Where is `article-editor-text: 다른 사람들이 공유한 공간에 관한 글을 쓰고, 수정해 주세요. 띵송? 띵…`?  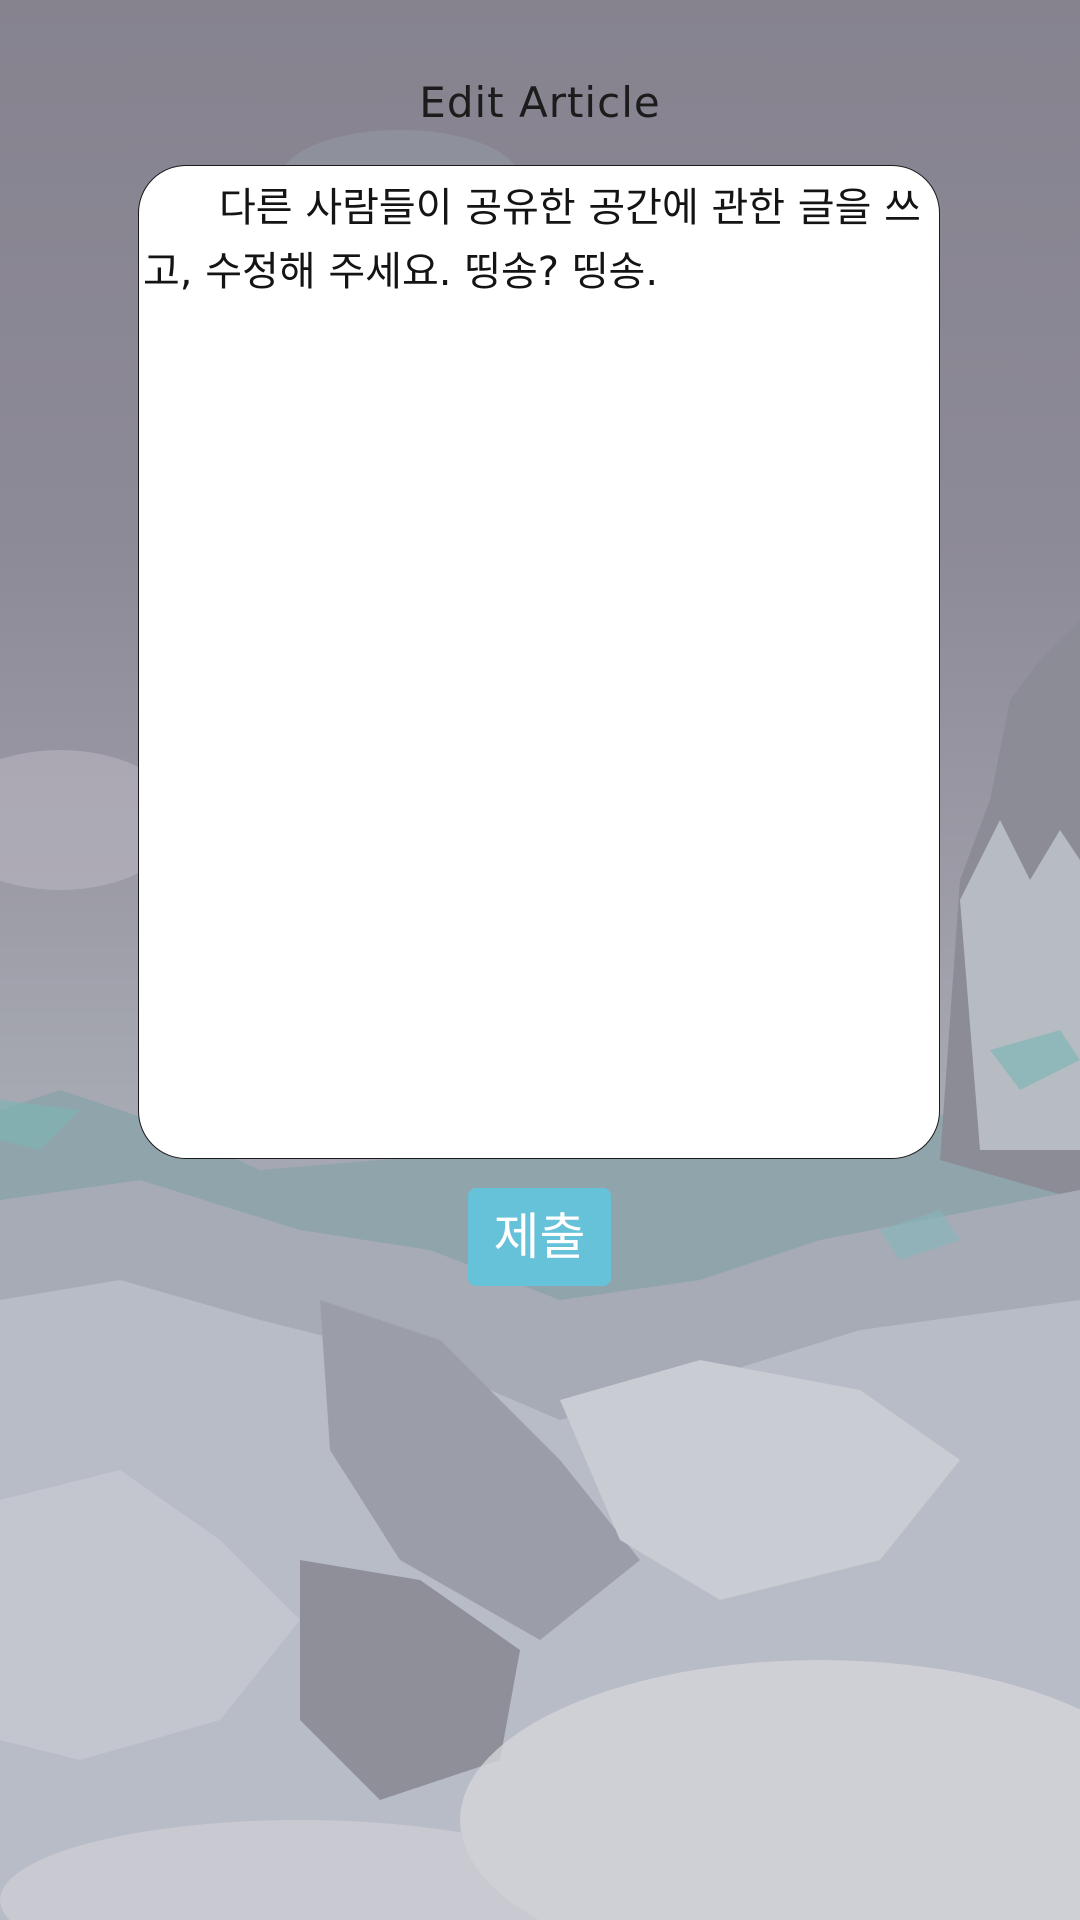
article-editor-text: 다른 사람들이 공유한 공간에 관한 글을 쓰고, 수정해 주세요. 띵송? 띵… is located at coordinates (541, 240).